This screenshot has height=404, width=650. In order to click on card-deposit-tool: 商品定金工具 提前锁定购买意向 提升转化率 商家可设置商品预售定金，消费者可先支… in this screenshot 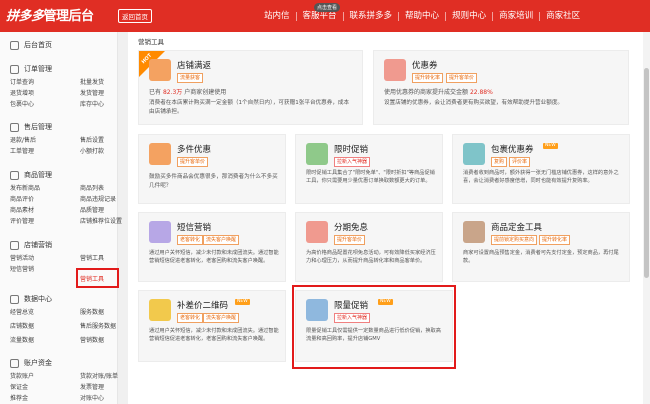, I will do `click(541, 247)`.